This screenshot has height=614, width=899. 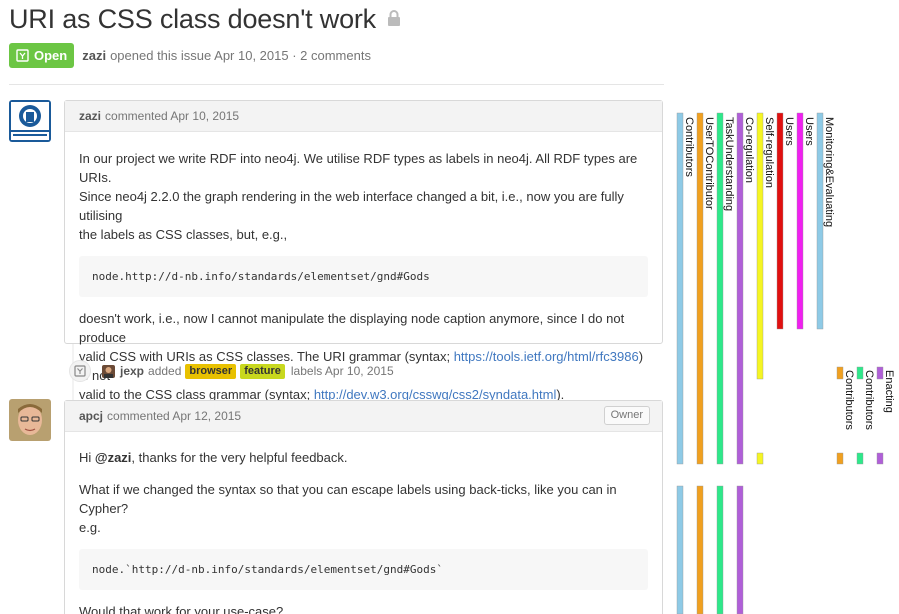 I want to click on event-added-text: added, so click(x=165, y=371).